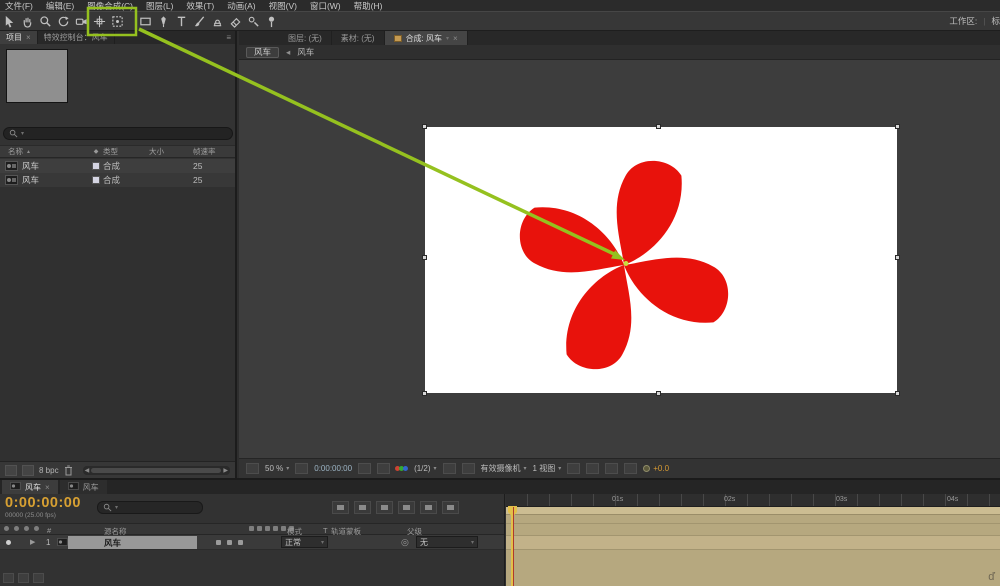 This screenshot has width=1000, height=586. What do you see at coordinates (68, 470) in the screenshot?
I see `trash-icon` at bounding box center [68, 470].